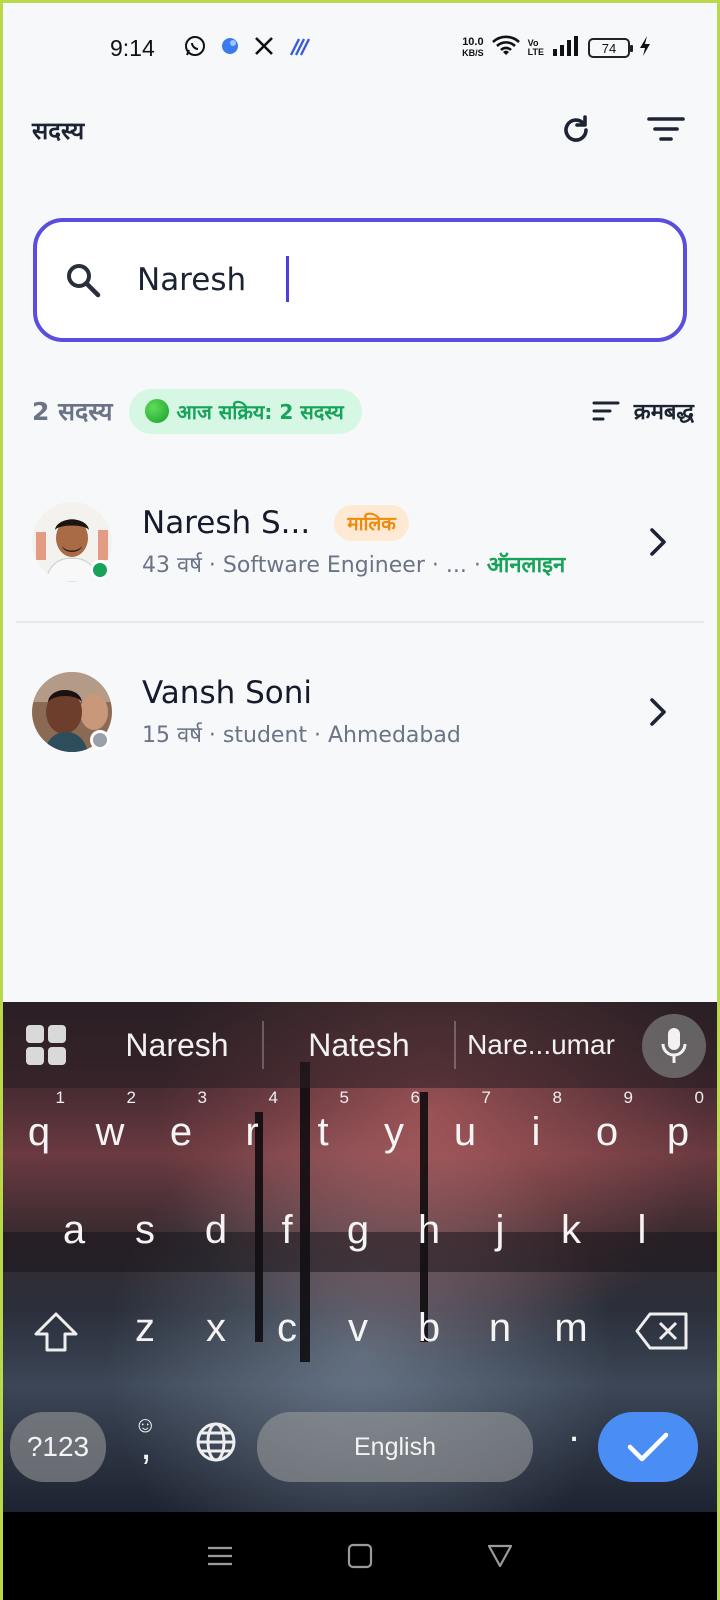 The image size is (720, 1600). I want to click on member-count: 2 सदस्य, so click(72, 411).